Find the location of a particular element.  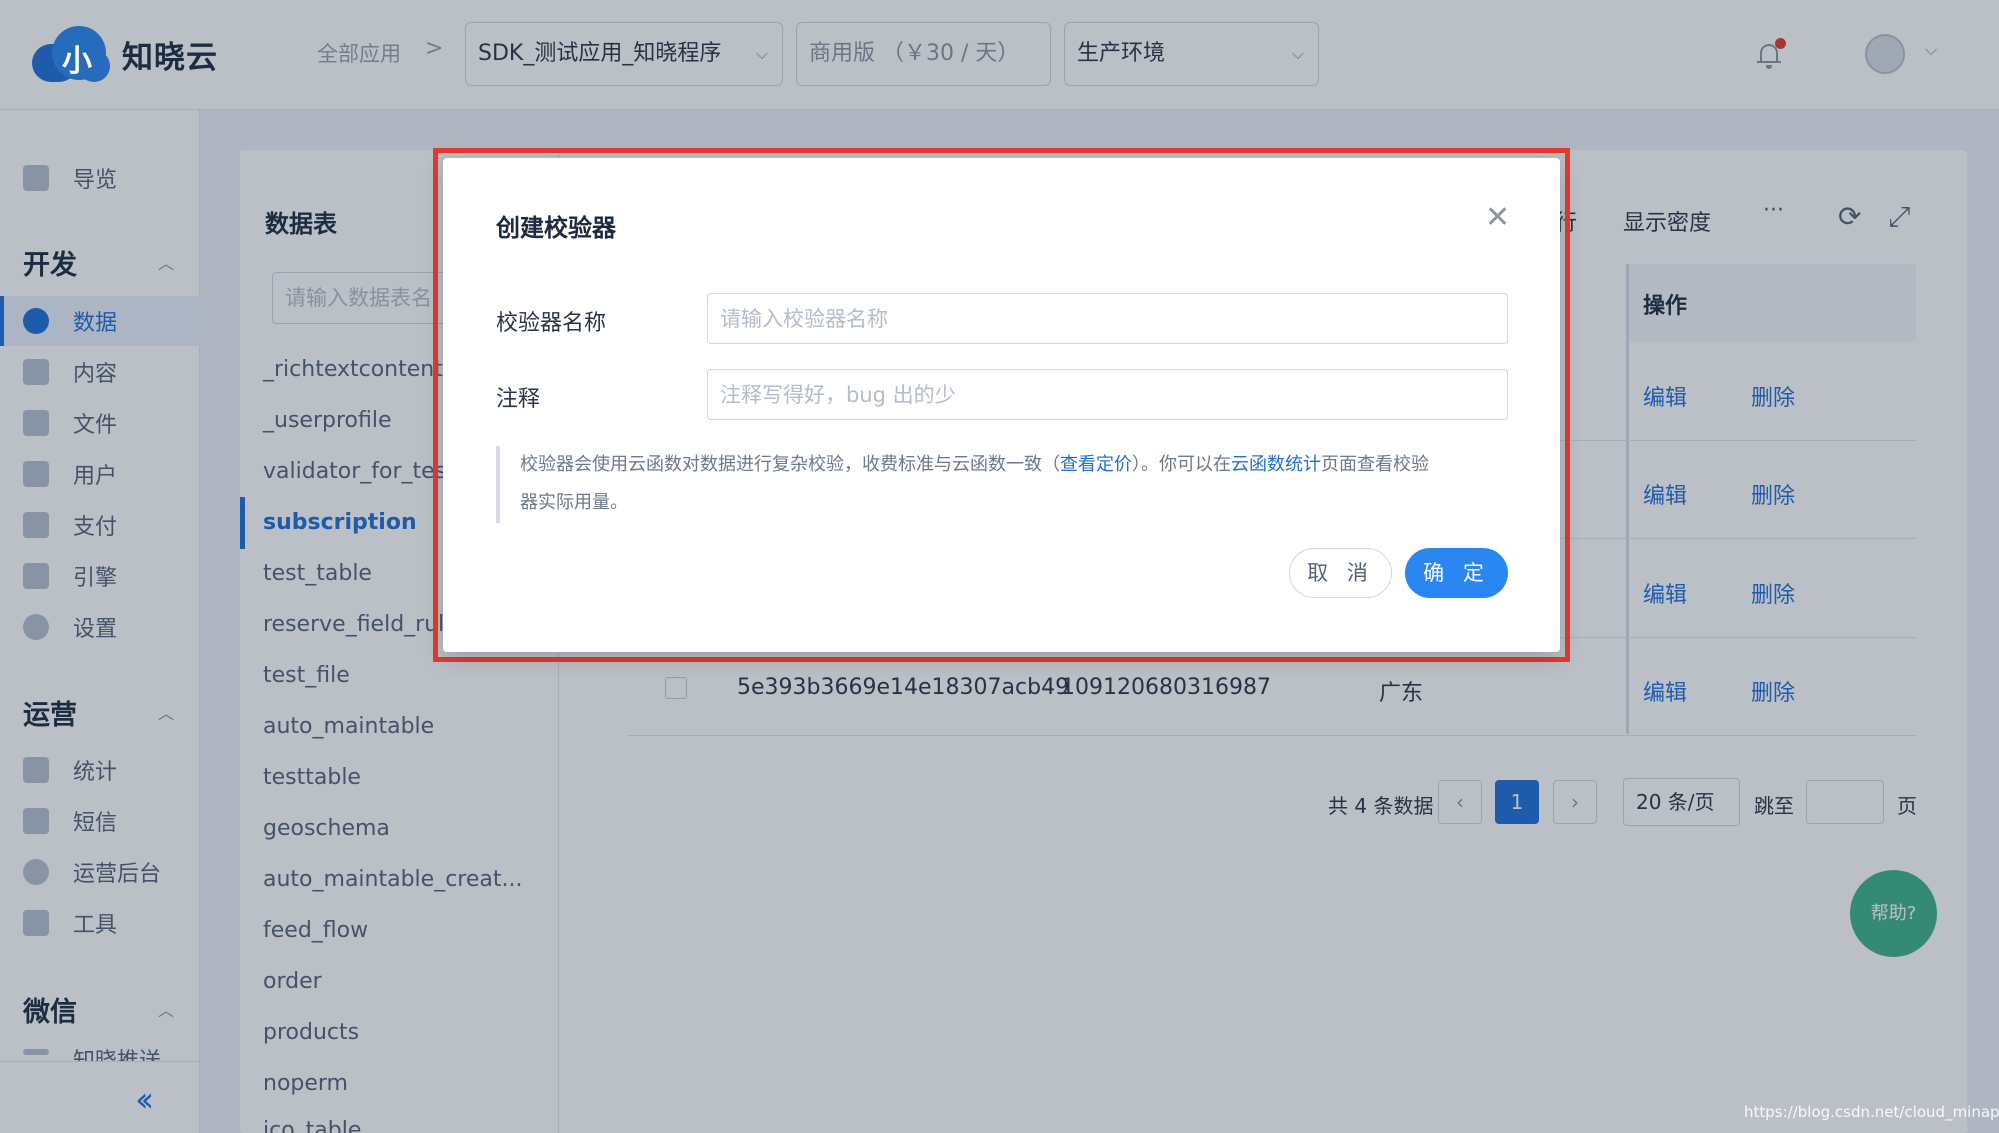

validator-name-label: 校验器名称 is located at coordinates (551, 323).